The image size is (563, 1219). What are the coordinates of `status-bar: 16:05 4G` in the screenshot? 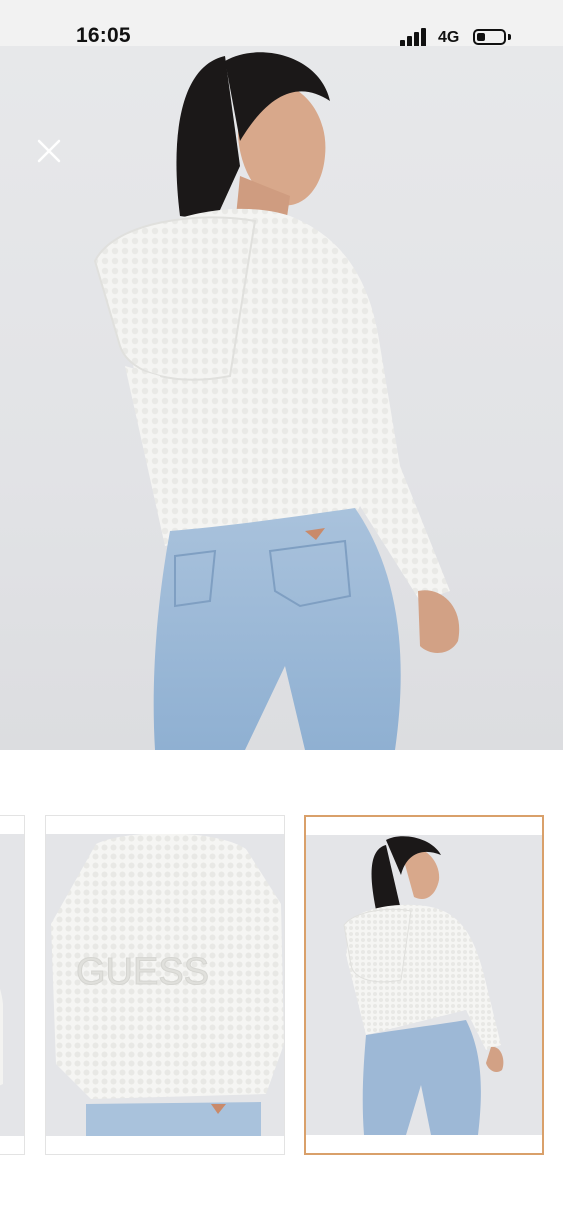 It's located at (281, 23).